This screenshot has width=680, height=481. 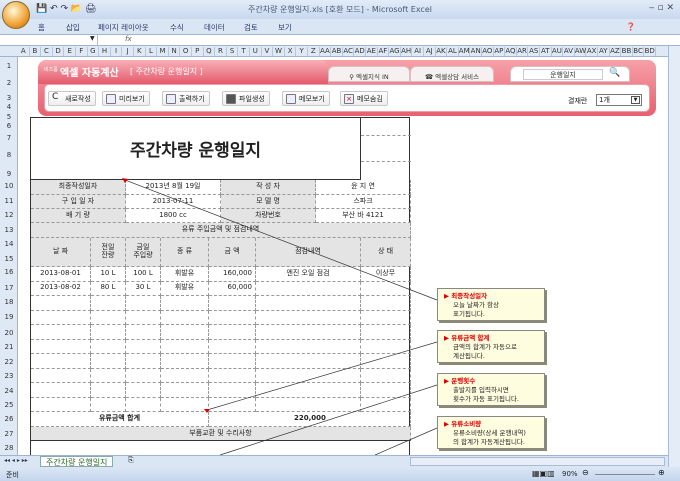 What do you see at coordinates (9, 126) in the screenshot?
I see `row-header: 6` at bounding box center [9, 126].